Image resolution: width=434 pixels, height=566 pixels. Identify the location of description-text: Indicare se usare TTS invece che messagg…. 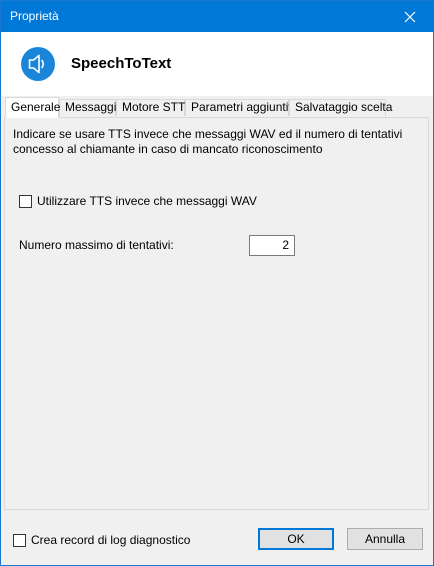
(208, 141).